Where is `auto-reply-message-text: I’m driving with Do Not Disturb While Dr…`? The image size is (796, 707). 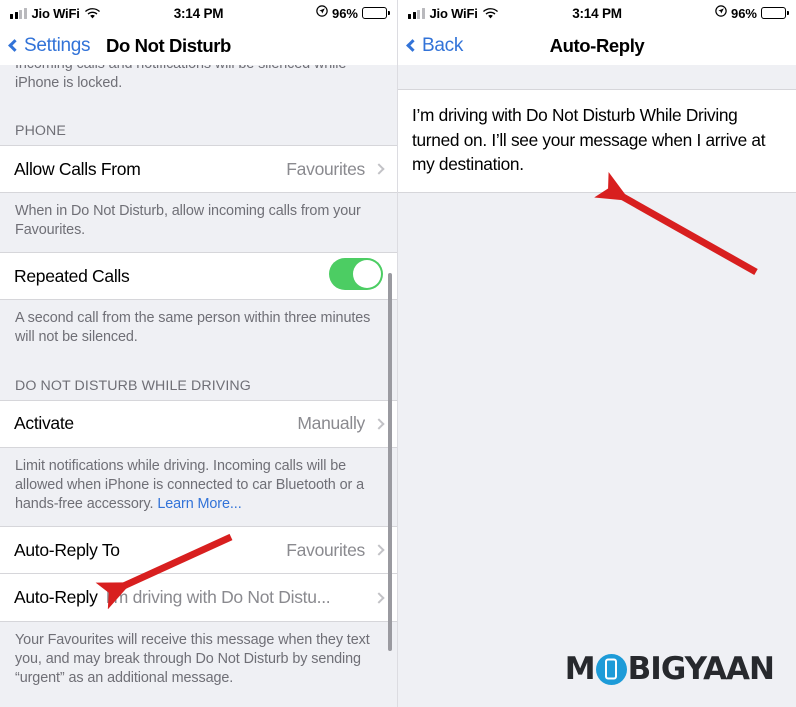 auto-reply-message-text: I’m driving with Do Not Disturb While Dr… is located at coordinates (589, 140).